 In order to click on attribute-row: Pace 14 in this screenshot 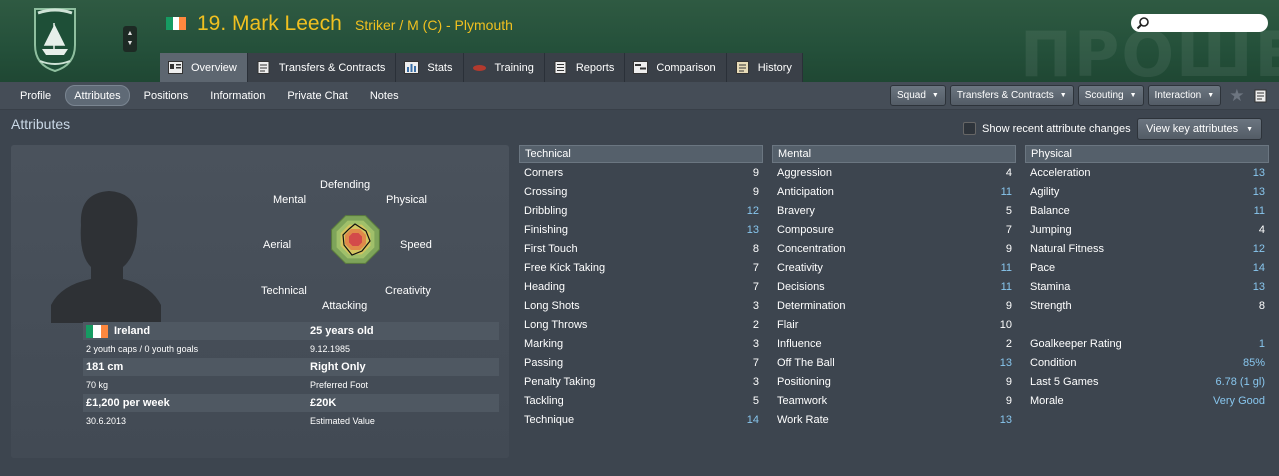, I will do `click(1147, 267)`.